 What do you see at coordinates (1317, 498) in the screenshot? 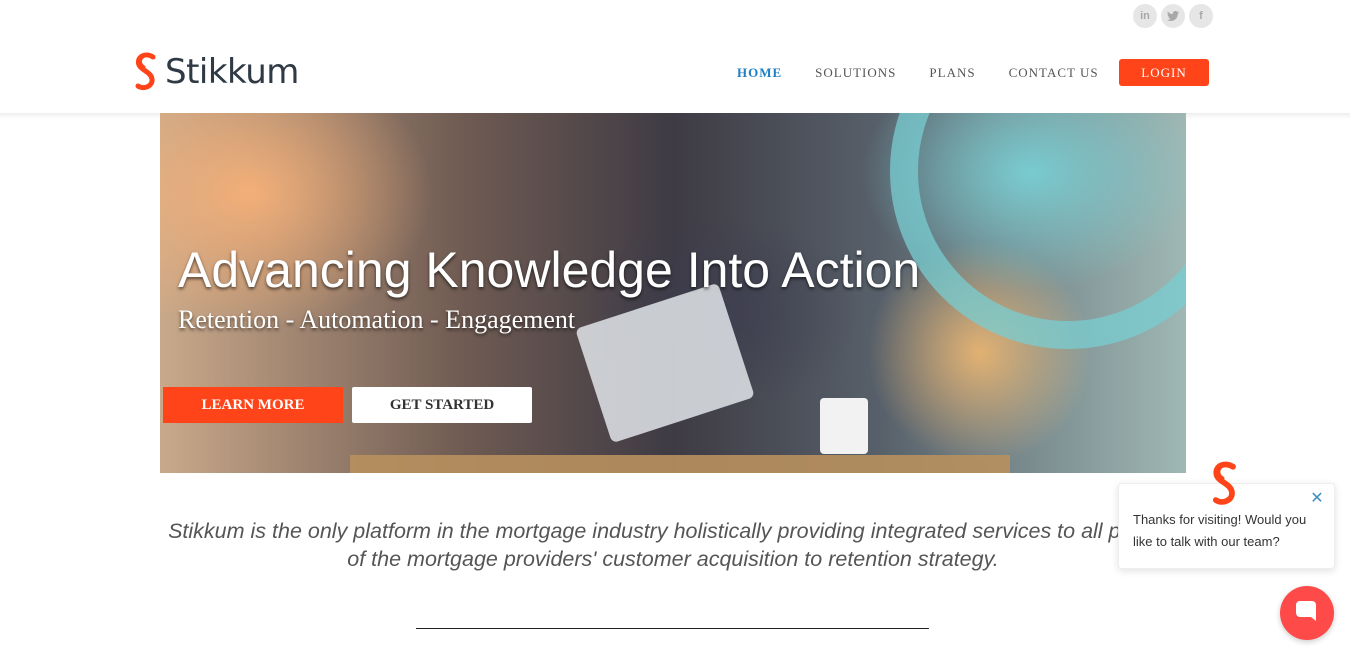
I see `close-icon: ✕` at bounding box center [1317, 498].